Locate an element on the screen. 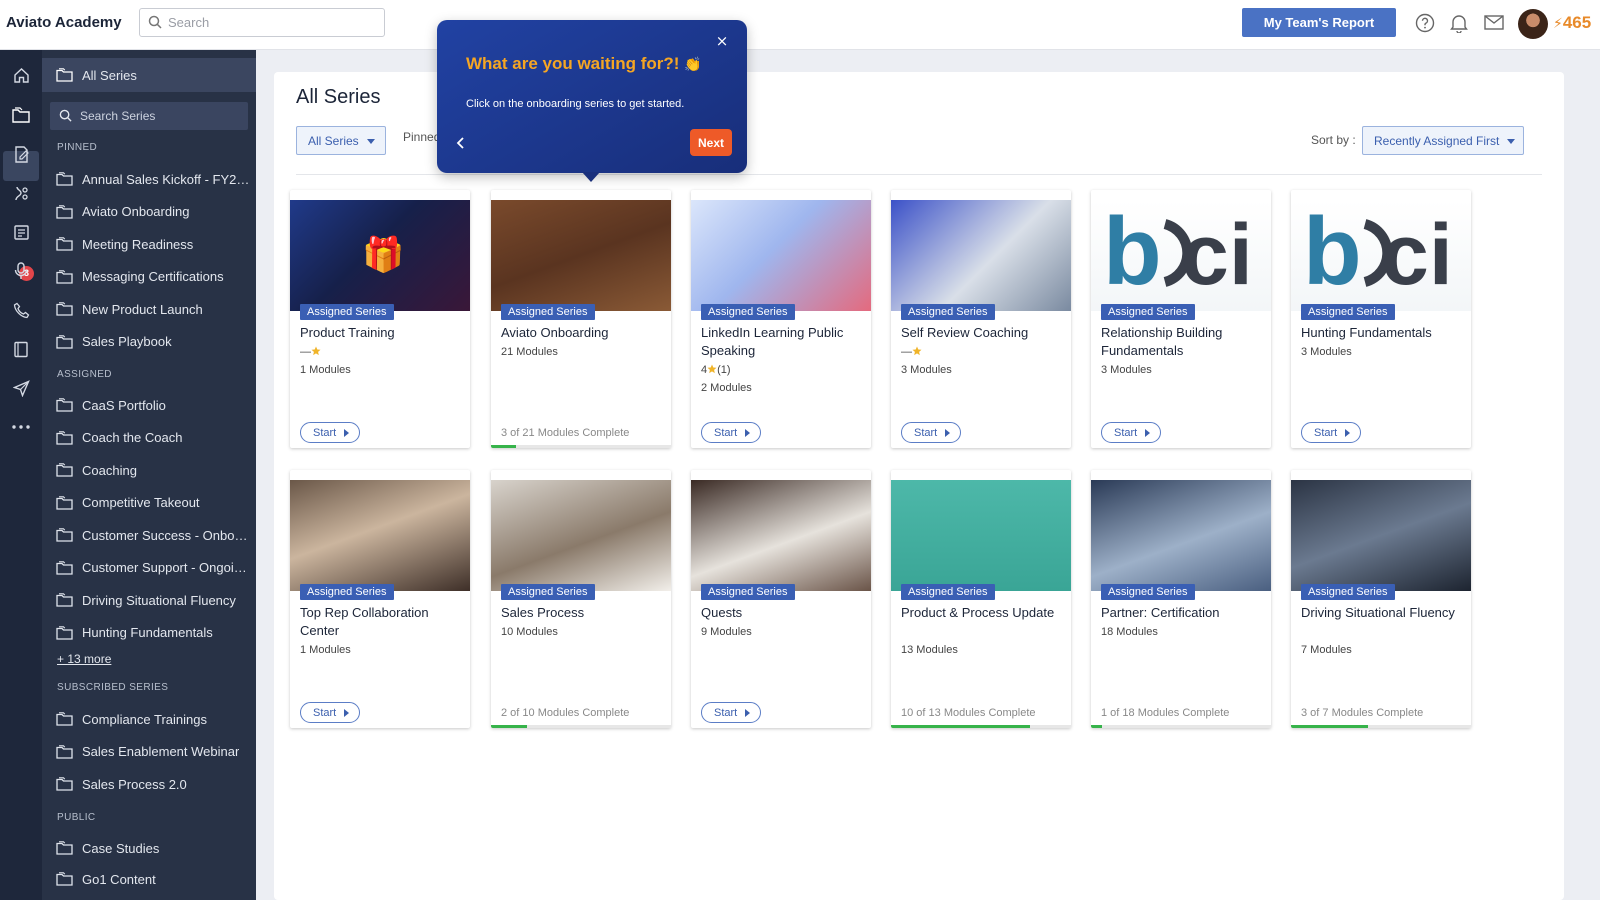 Image resolution: width=1600 pixels, height=900 pixels. module-count: 7 Modules is located at coordinates (1326, 650).